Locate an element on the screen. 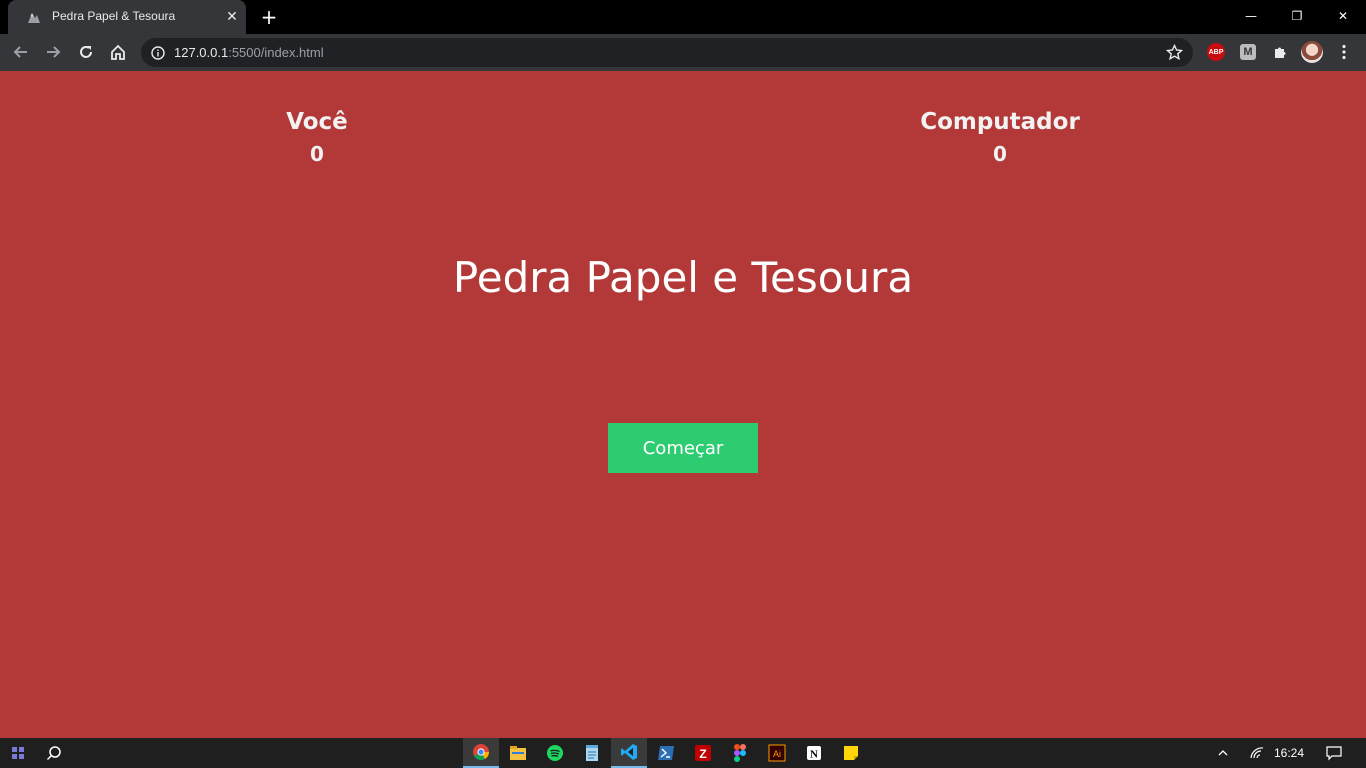 Image resolution: width=1366 pixels, height=768 pixels. start-menu-icon is located at coordinates (18, 753).